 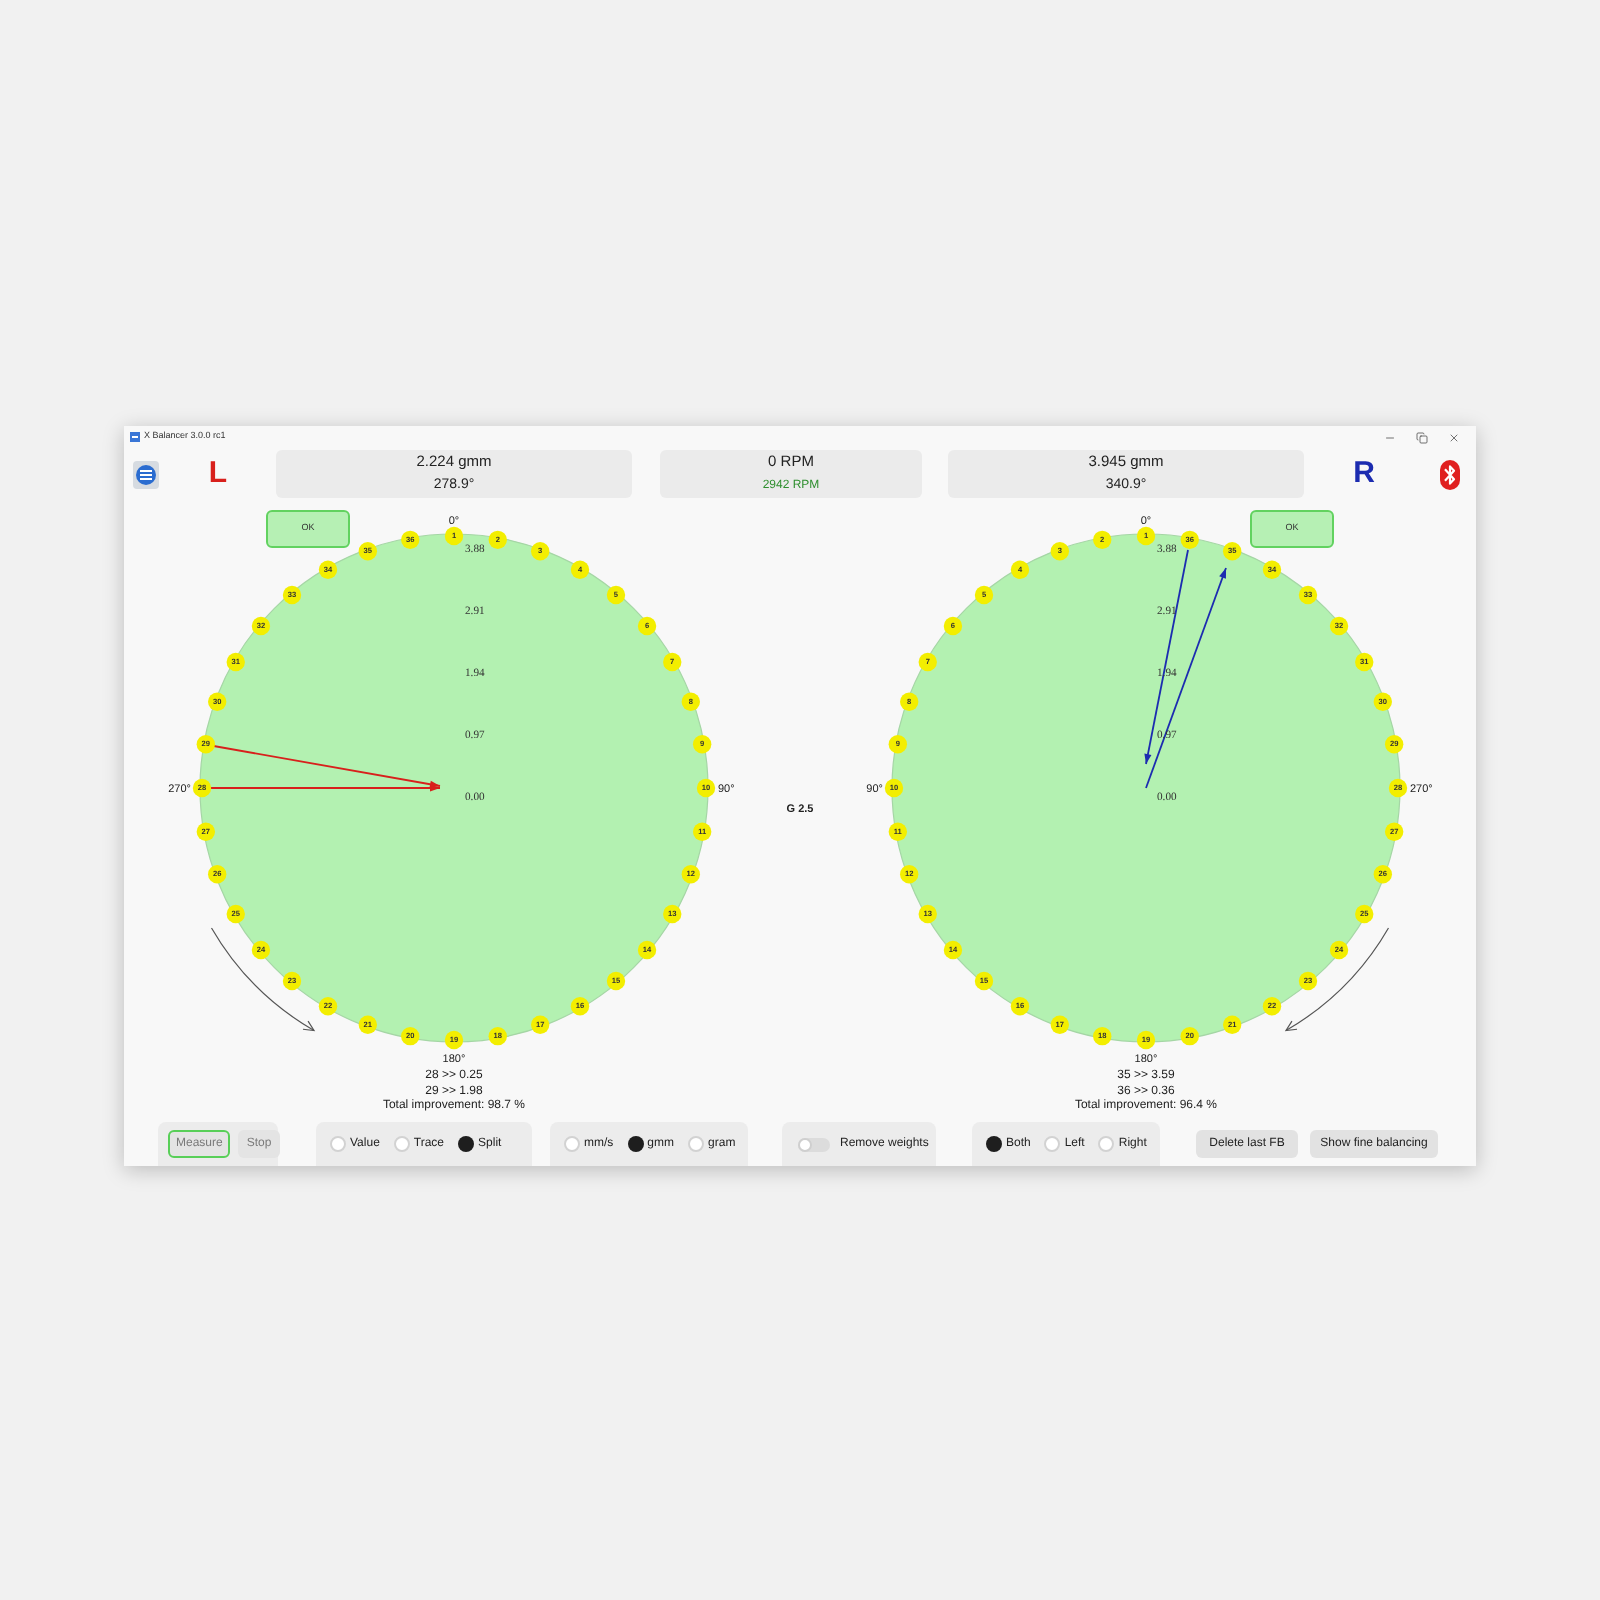 What do you see at coordinates (1450, 474) in the screenshot?
I see `bluetooth-icon` at bounding box center [1450, 474].